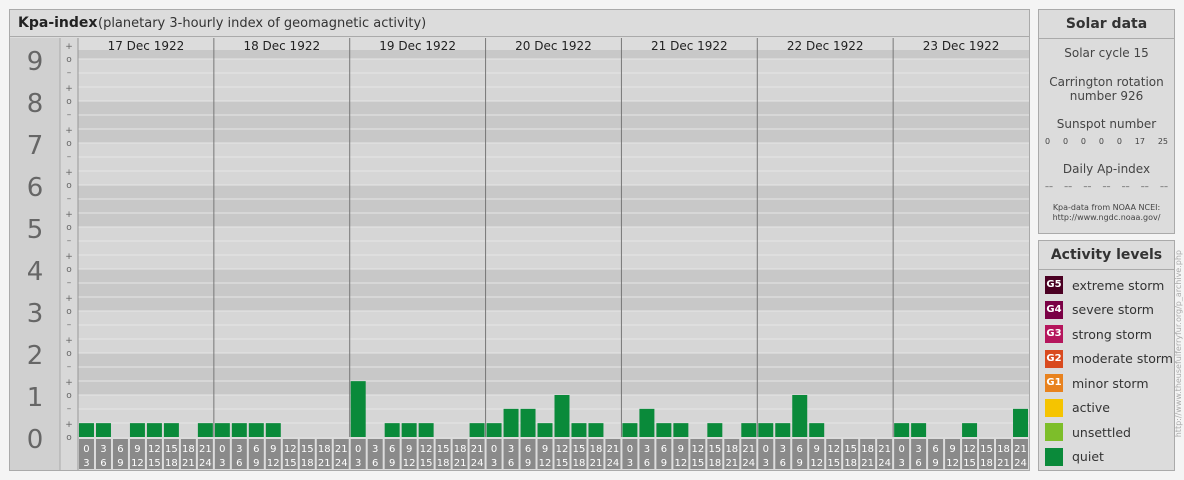 This screenshot has height=480, width=1184. Describe the element at coordinates (1118, 285) in the screenshot. I see `level-label: extreme storm` at that location.